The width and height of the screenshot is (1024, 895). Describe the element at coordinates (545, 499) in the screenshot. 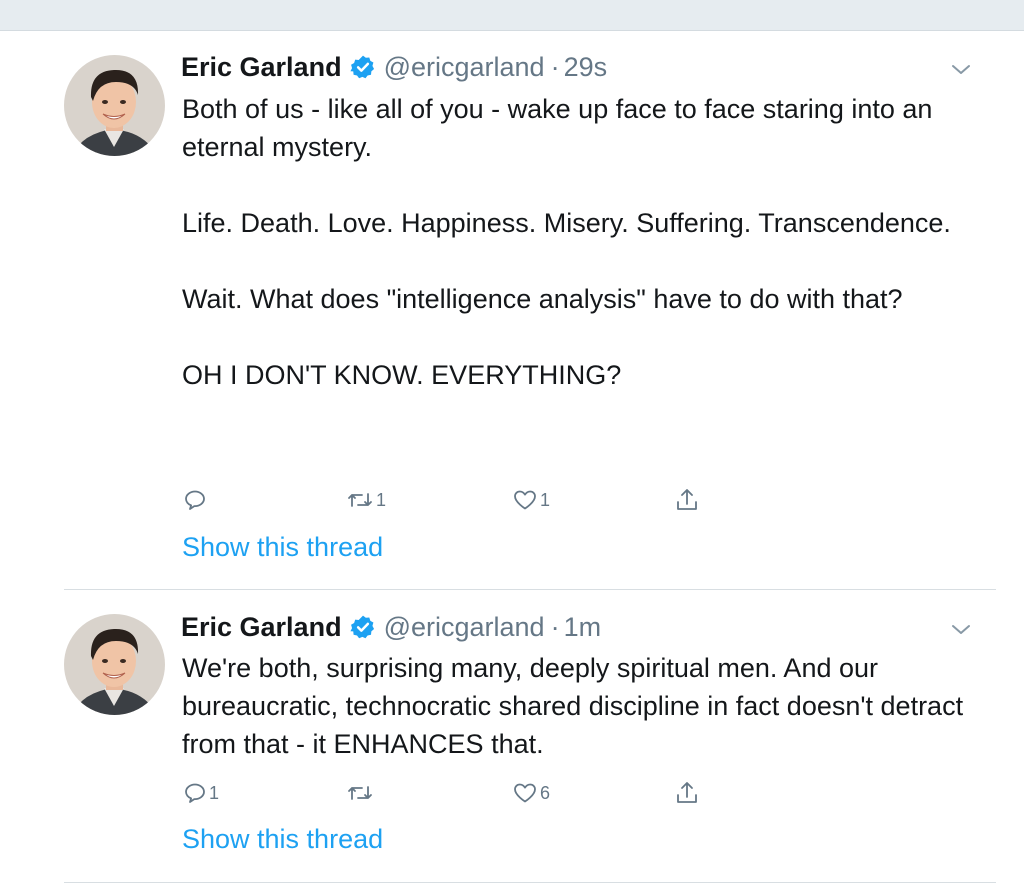

I see `like-count: 1` at that location.